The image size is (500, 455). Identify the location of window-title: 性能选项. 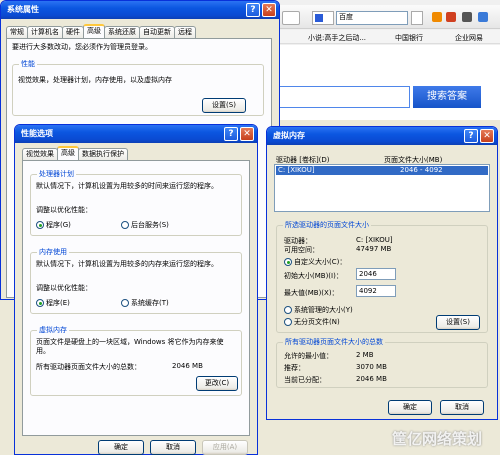
(37, 133).